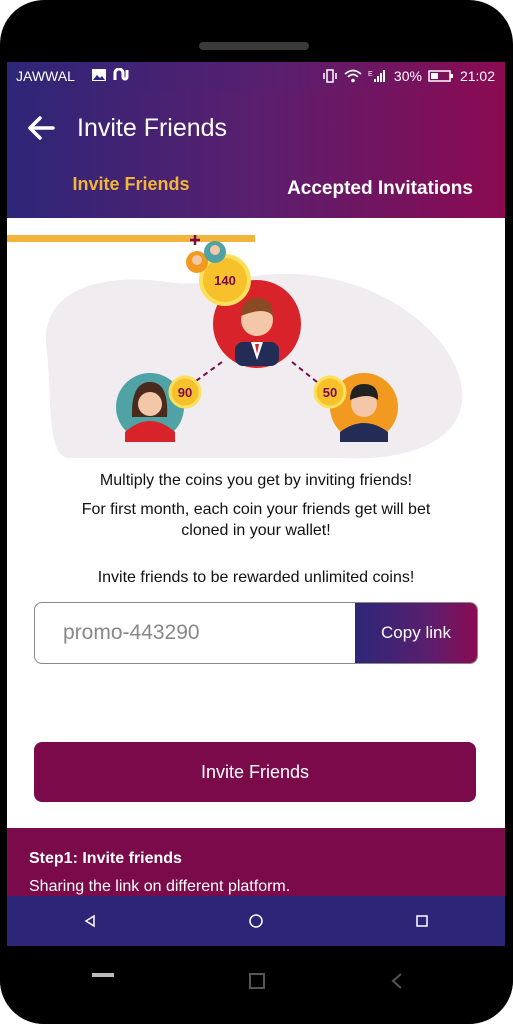 The image size is (513, 1024). Describe the element at coordinates (160, 886) in the screenshot. I see `step-description: Sharing the link on different platform.` at that location.